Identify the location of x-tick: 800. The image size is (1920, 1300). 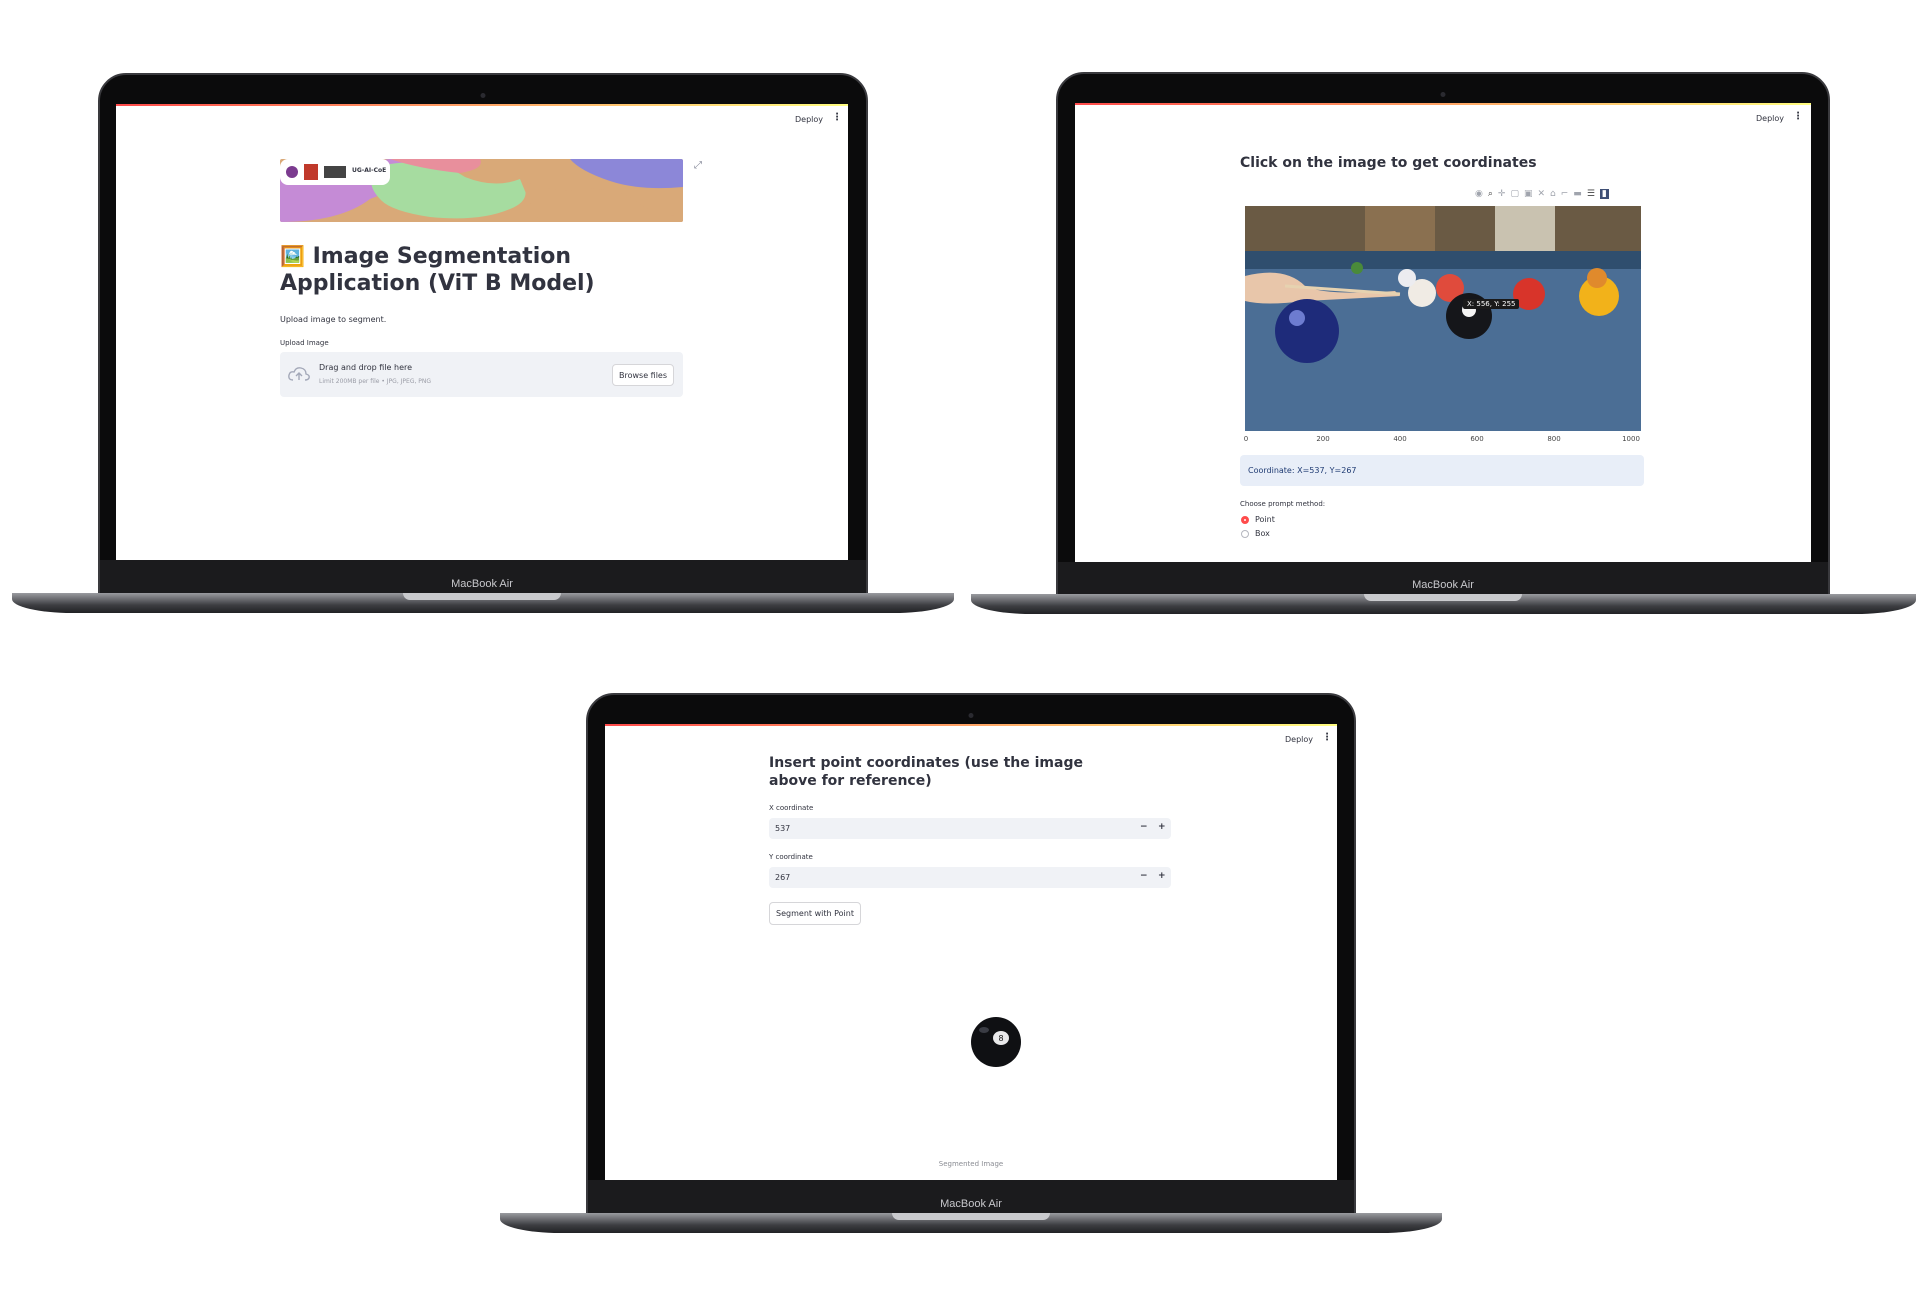
(1554, 439).